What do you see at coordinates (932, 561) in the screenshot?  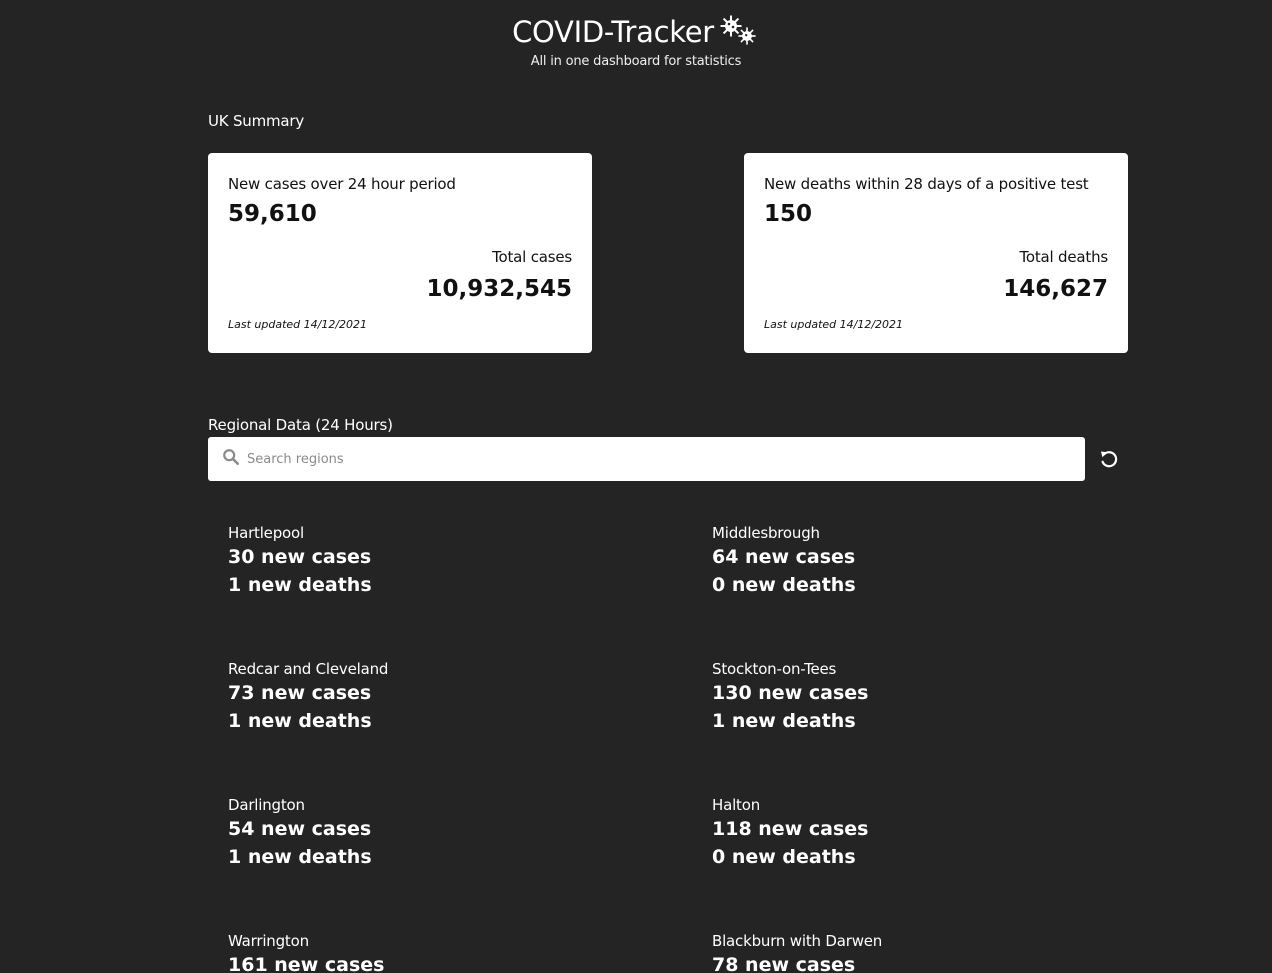 I see `region-item: Middlesbrough 64 new cases 0 new deaths` at bounding box center [932, 561].